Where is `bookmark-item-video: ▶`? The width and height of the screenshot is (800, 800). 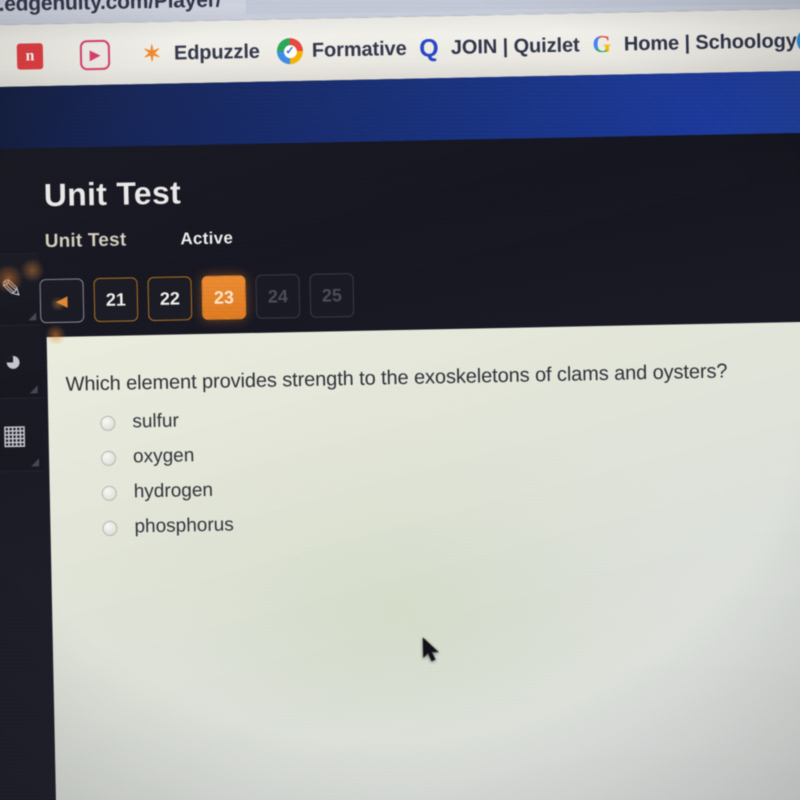
bookmark-item-video: ▶ is located at coordinates (95, 55).